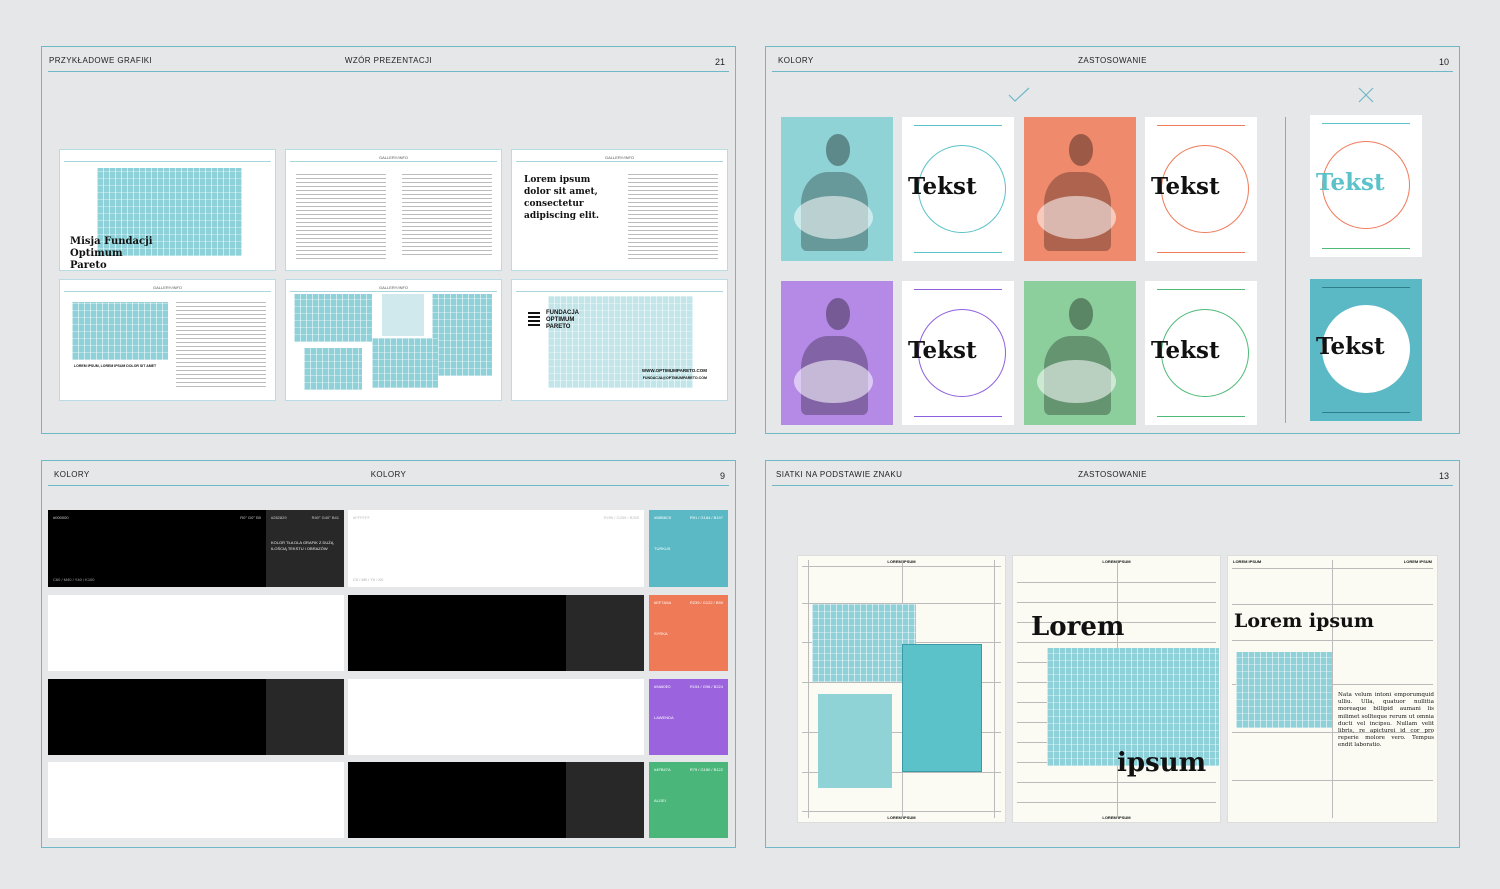  I want to click on slide-logo-text: FUNDACJA OPTIMUM PARETO, so click(562, 320).